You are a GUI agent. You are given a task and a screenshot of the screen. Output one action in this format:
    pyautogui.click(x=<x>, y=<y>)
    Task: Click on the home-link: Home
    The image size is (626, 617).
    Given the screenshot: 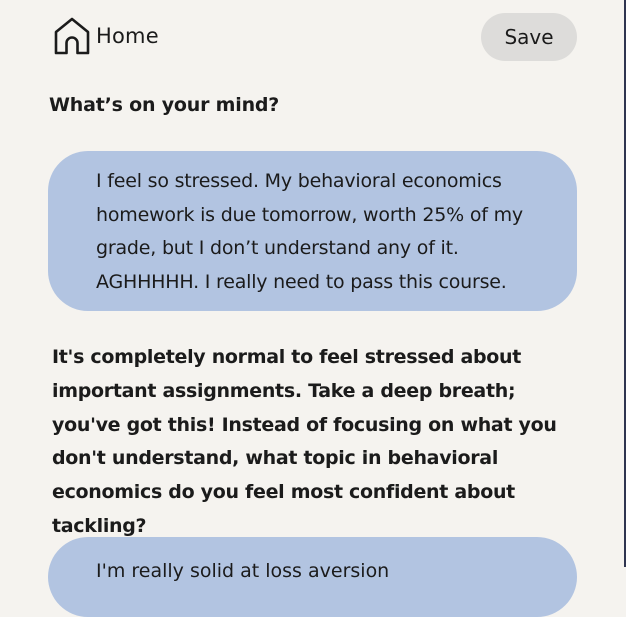 What is the action you would take?
    pyautogui.click(x=105, y=36)
    